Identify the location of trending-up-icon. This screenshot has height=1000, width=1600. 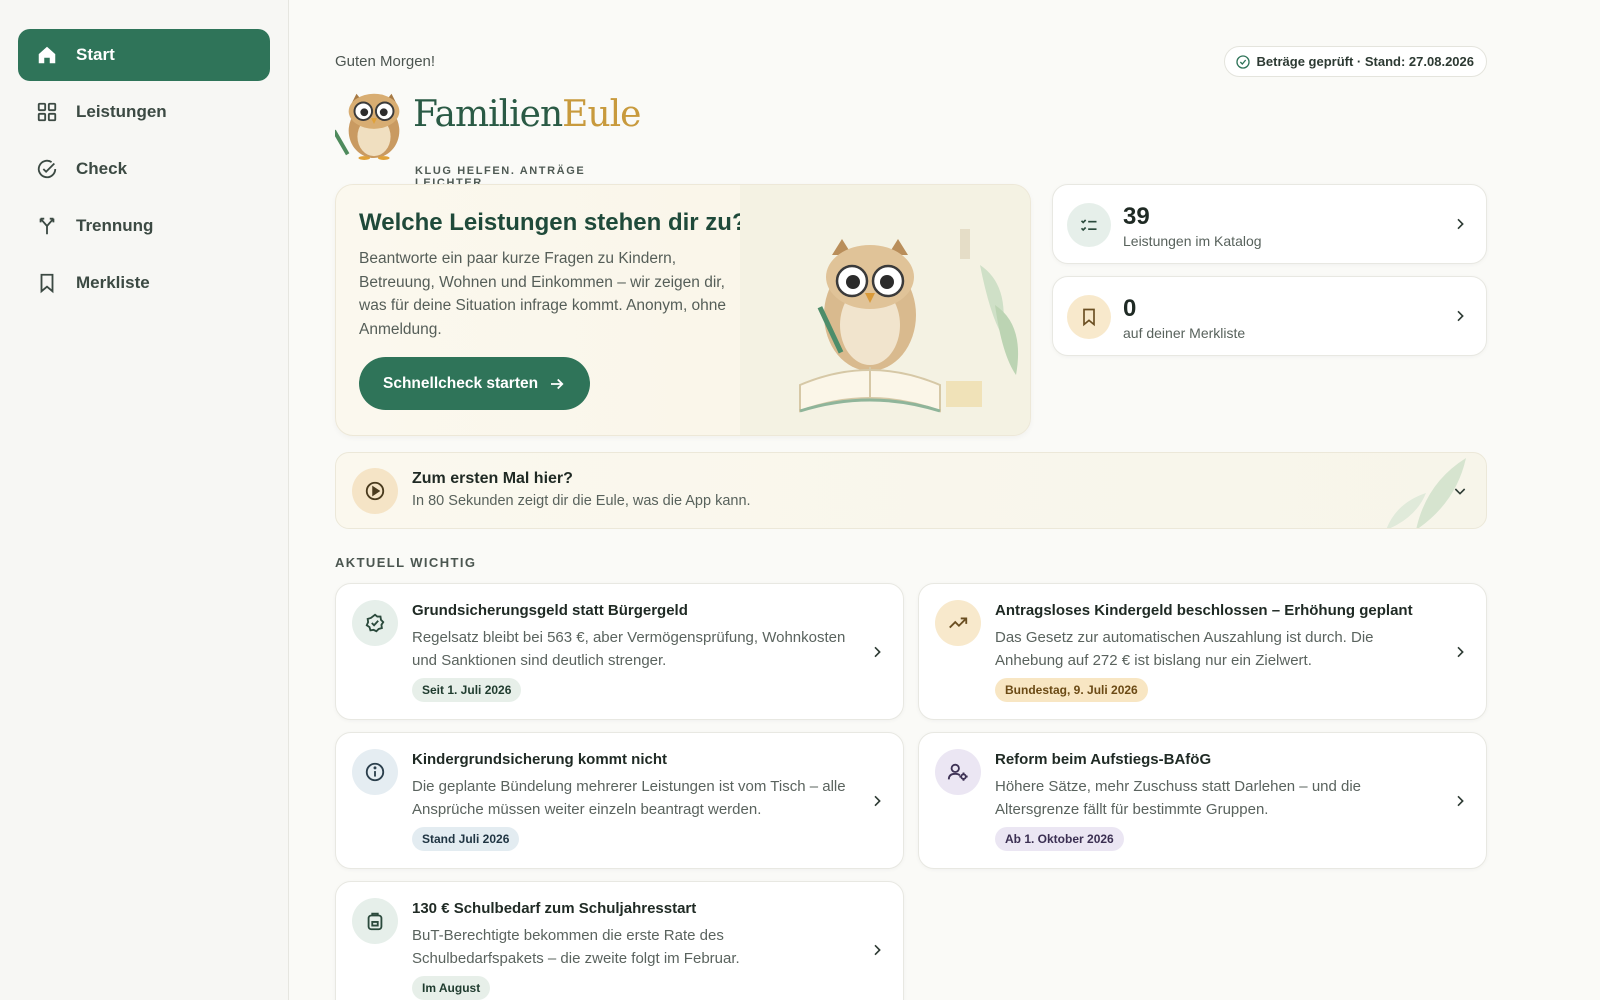
(958, 623).